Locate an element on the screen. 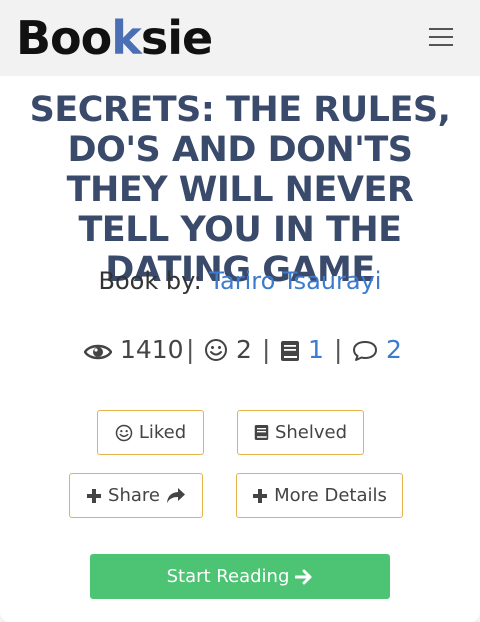 The image size is (480, 622). share-label: Share is located at coordinates (134, 495).